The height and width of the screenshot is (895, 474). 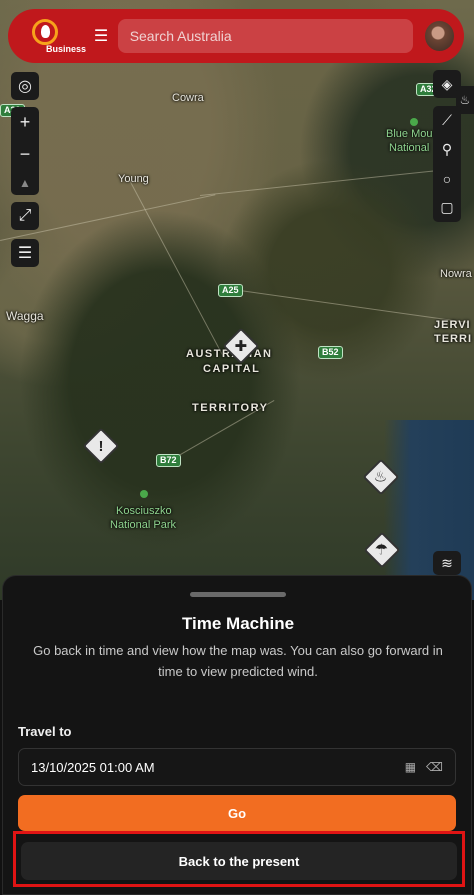 What do you see at coordinates (237, 767) in the screenshot?
I see `date-time-field: 13/10/2025 01:00 AM ▦ ⌫` at bounding box center [237, 767].